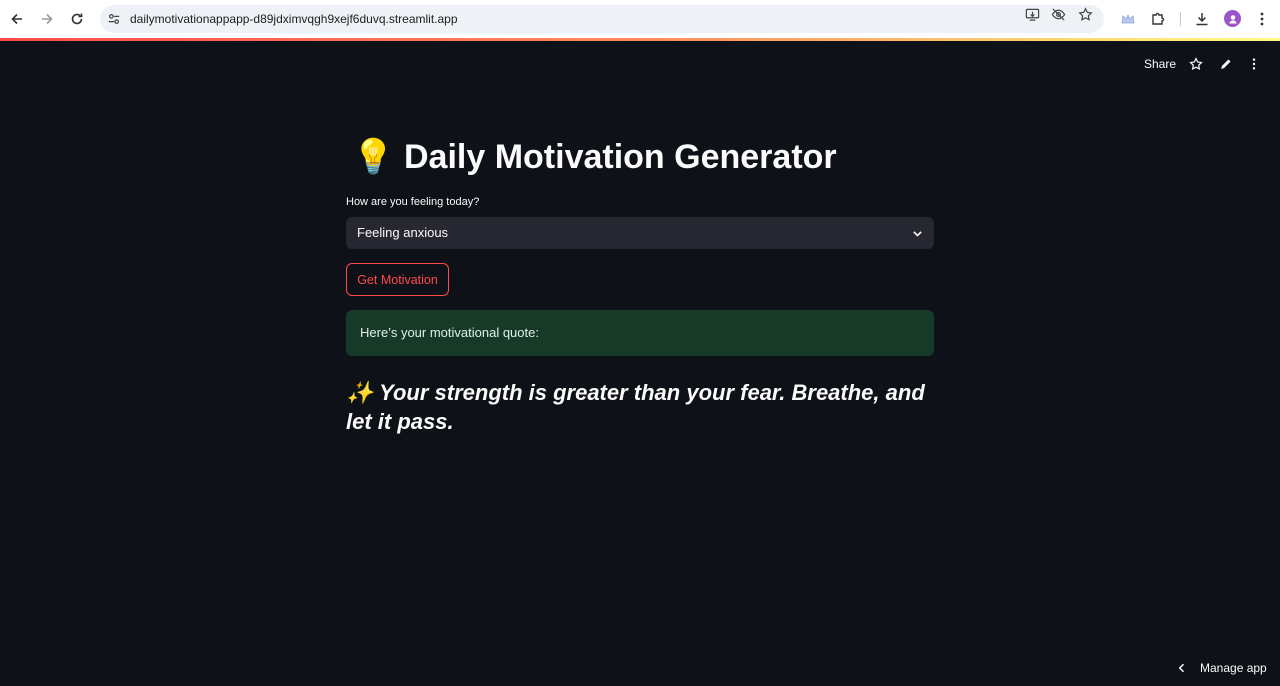  I want to click on bookmark-star-icon, so click(1085, 14).